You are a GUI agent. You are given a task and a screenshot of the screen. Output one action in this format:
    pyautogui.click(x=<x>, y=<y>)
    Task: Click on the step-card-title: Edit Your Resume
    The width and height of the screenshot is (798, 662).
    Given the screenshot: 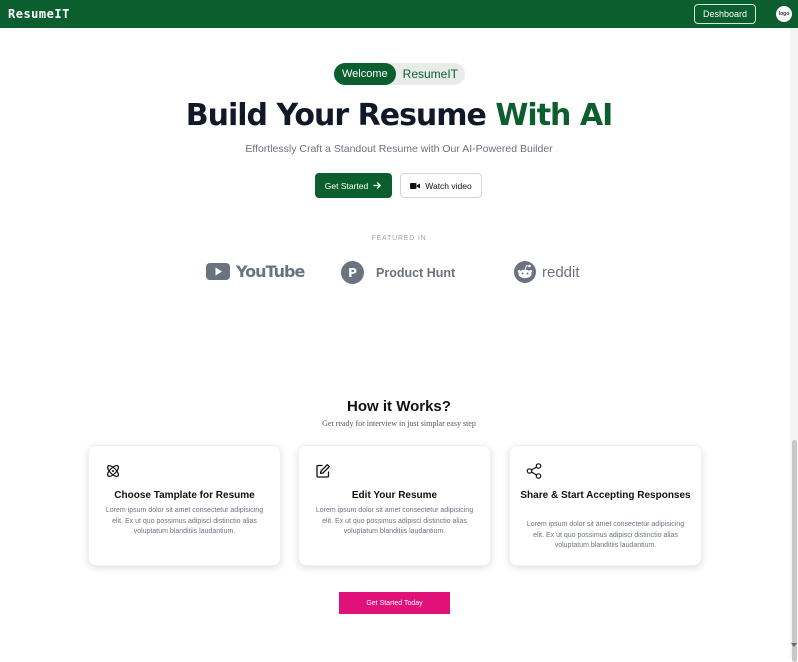 What is the action you would take?
    pyautogui.click(x=394, y=495)
    